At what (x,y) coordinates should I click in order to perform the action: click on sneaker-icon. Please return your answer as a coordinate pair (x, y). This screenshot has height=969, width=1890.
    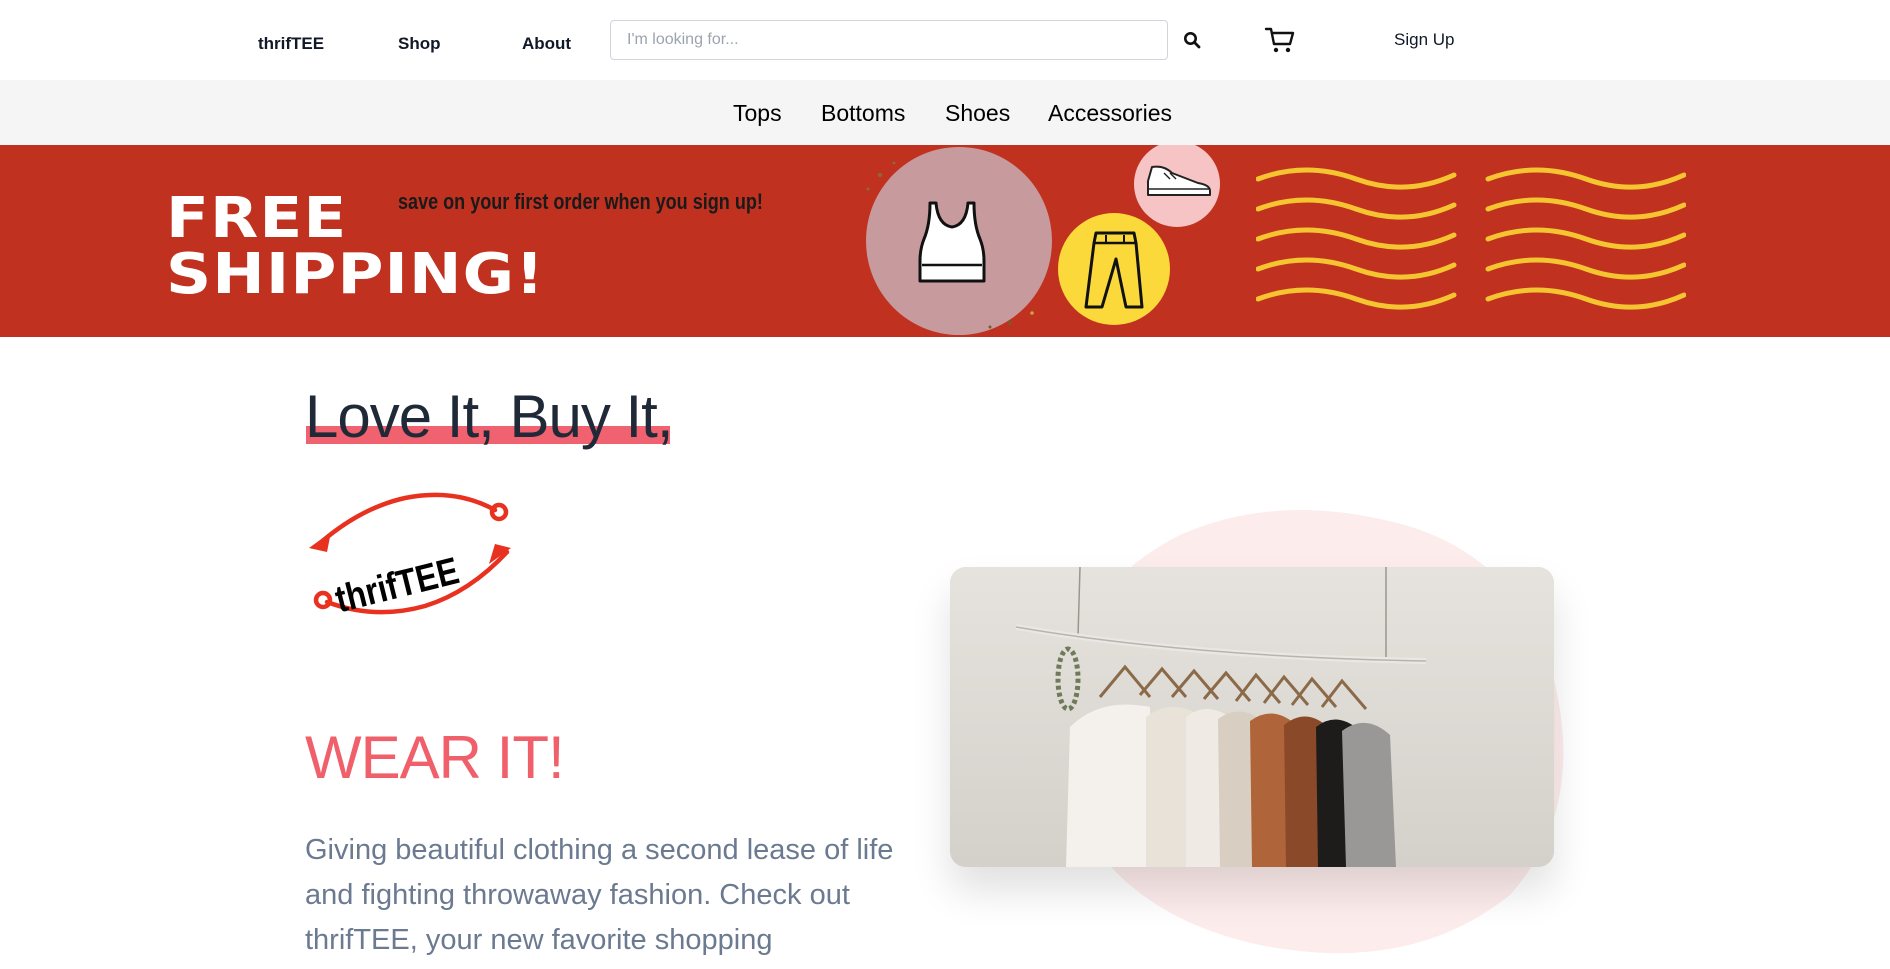
    Looking at the image, I should click on (1179, 180).